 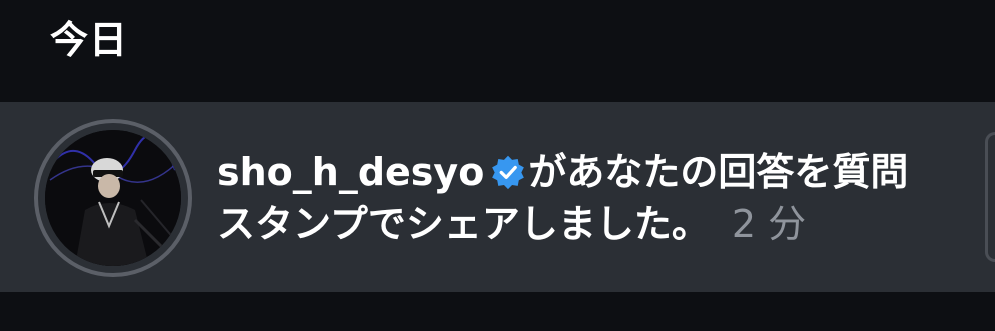 I want to click on message-line-2: スタンプでシェアしました。, so click(x=463, y=224).